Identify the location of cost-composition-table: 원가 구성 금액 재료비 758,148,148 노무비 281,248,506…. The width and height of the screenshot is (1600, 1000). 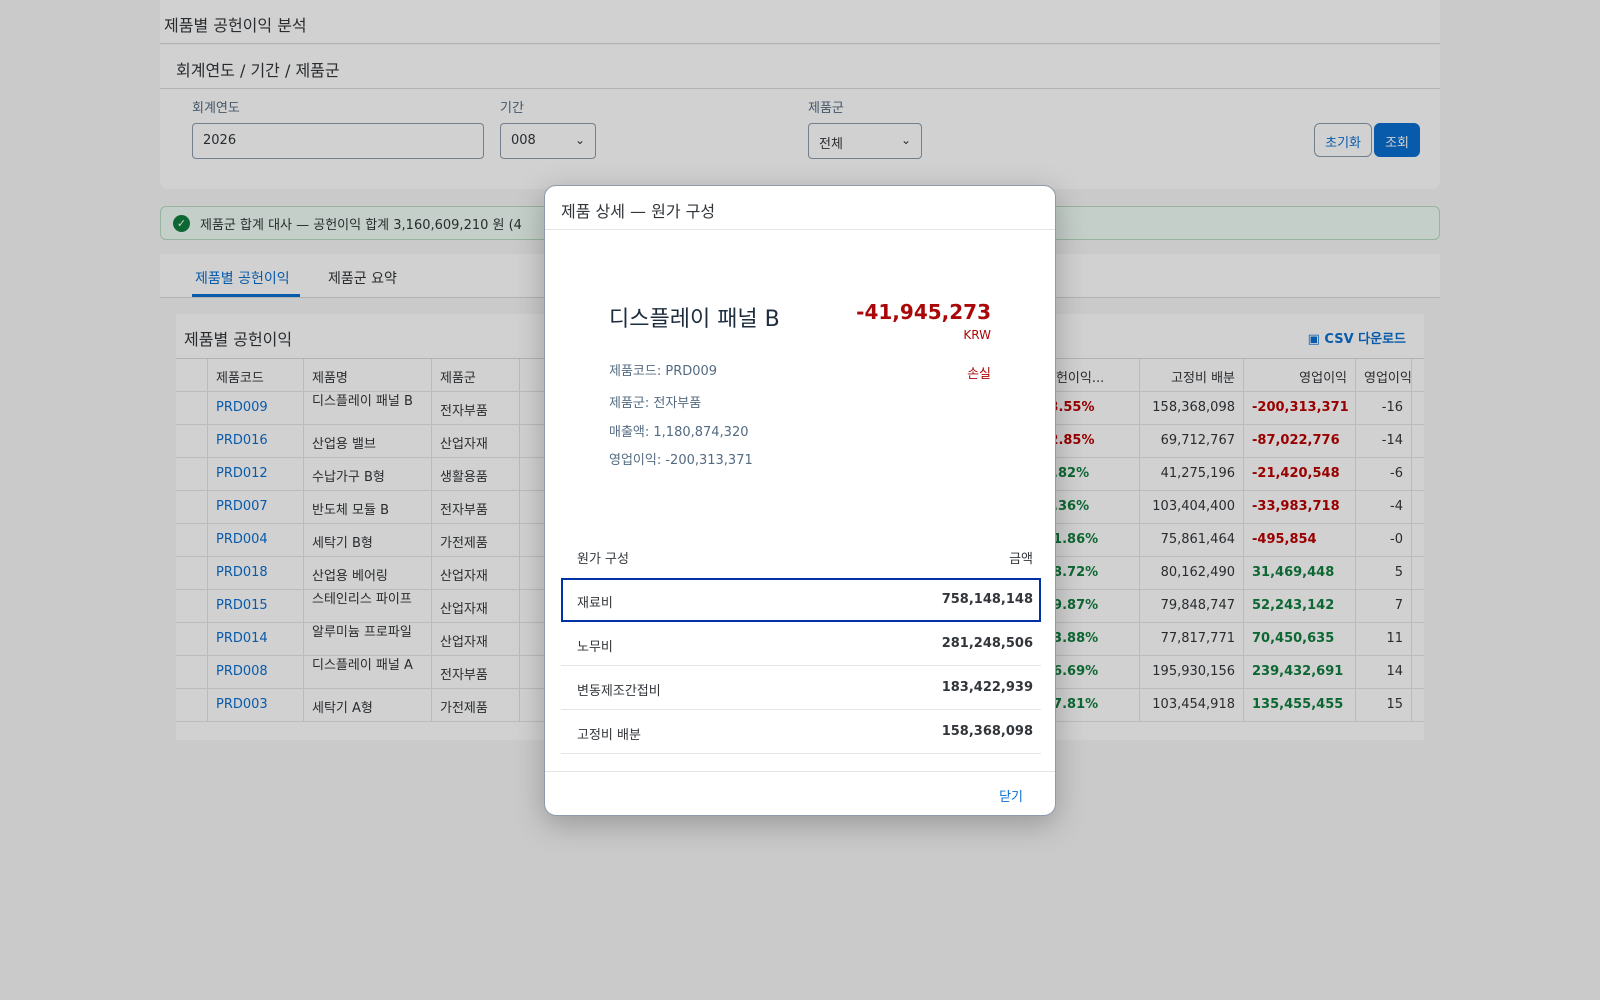
(801, 644).